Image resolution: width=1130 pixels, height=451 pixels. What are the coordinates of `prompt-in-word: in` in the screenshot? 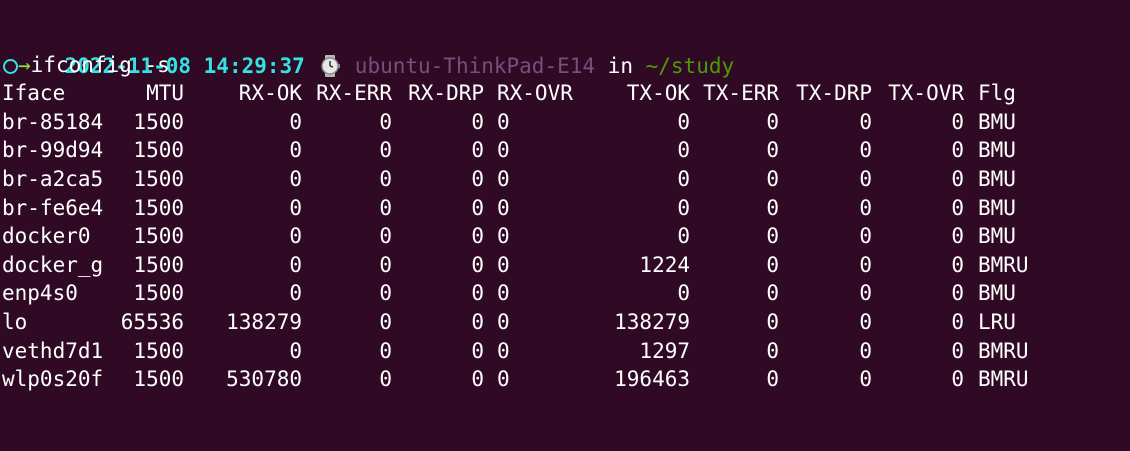 It's located at (620, 65).